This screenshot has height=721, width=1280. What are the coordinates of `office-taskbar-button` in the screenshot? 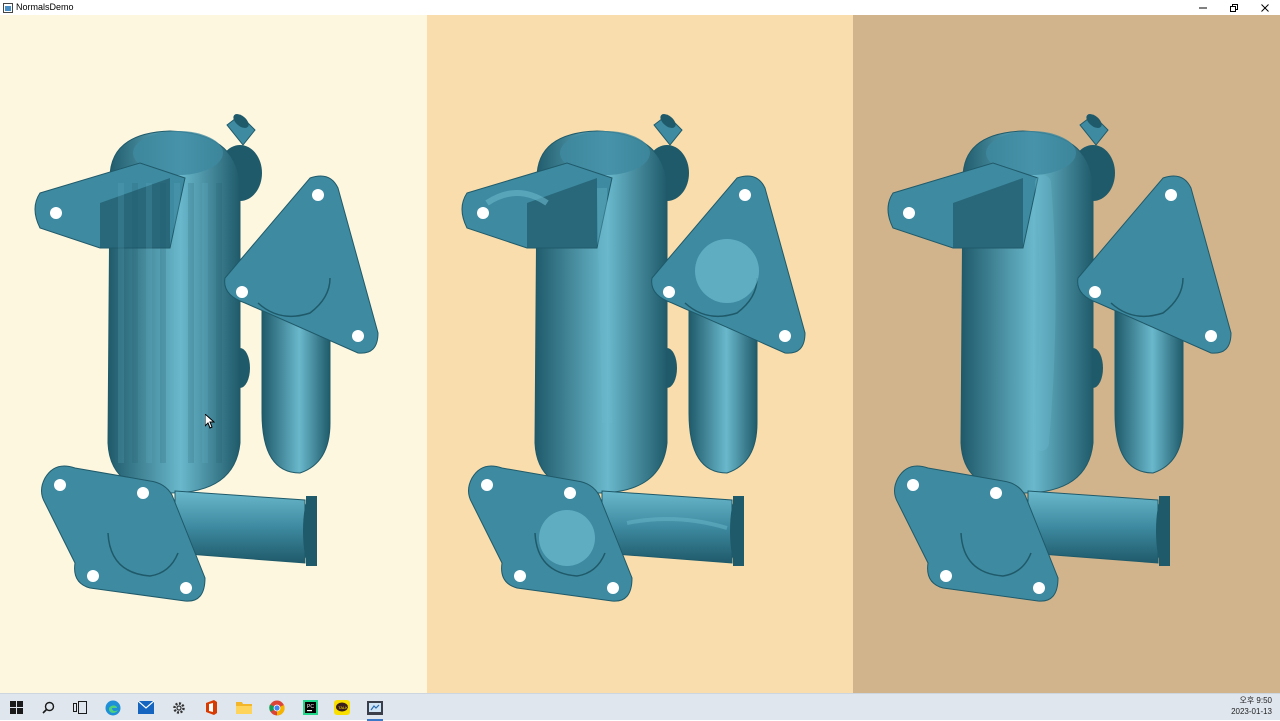 It's located at (211, 707).